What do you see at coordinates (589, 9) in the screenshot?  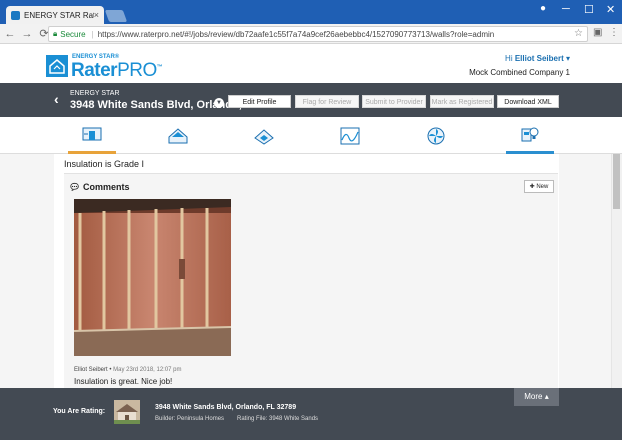 I see `maximize-button: ☐` at bounding box center [589, 9].